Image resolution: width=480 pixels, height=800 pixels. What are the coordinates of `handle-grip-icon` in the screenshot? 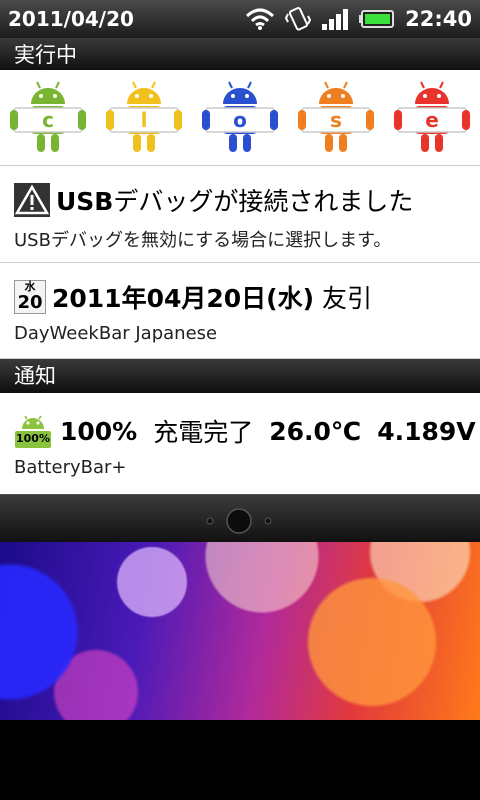 It's located at (239, 521).